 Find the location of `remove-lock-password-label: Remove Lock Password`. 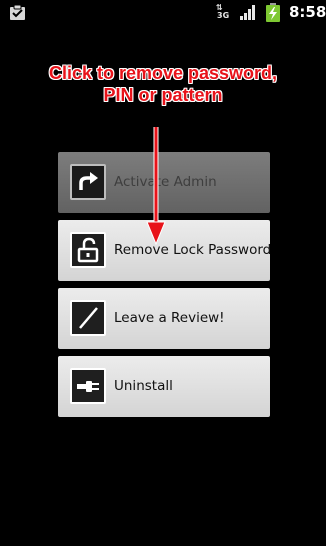

remove-lock-password-label: Remove Lock Password is located at coordinates (193, 250).